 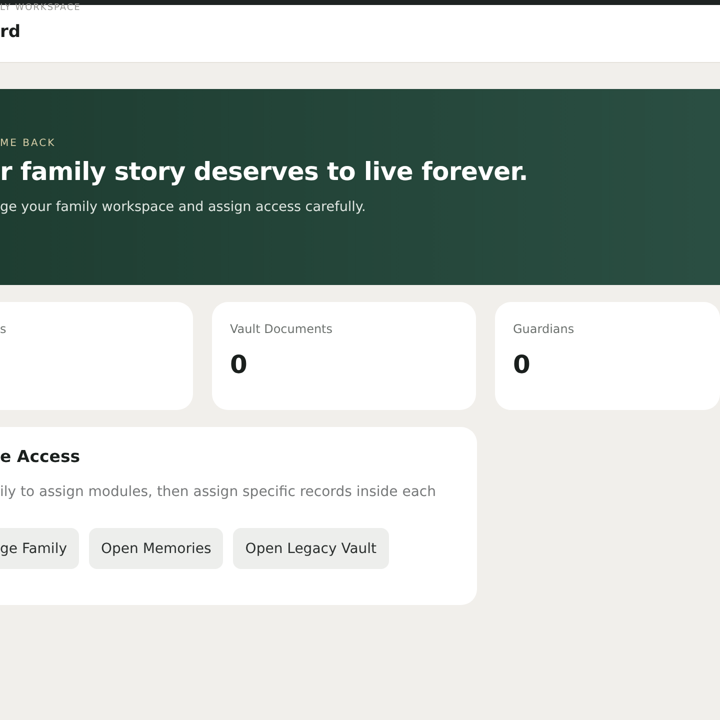 I want to click on stat-label: Vault Documents, so click(x=282, y=329).